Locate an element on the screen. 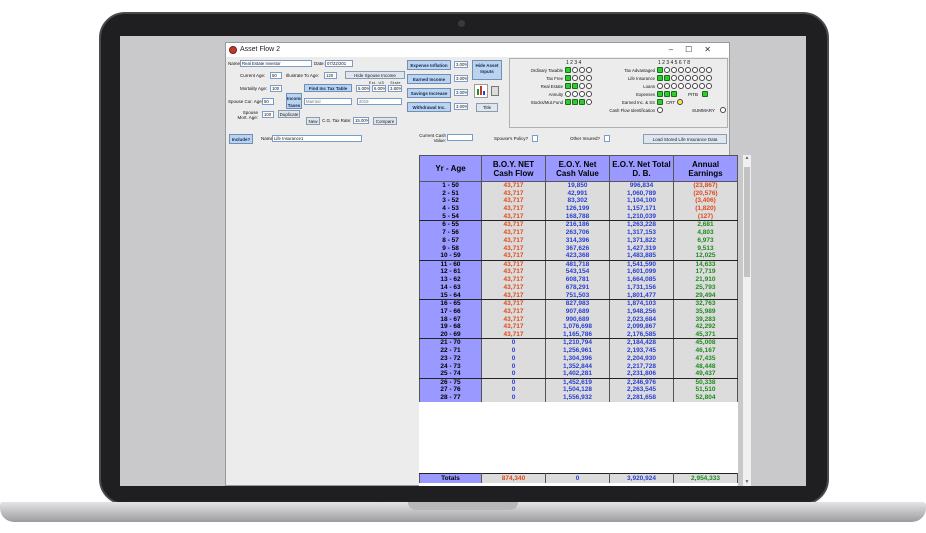 The image size is (926, 533). date-field: 07/22/201 is located at coordinates (339, 63).